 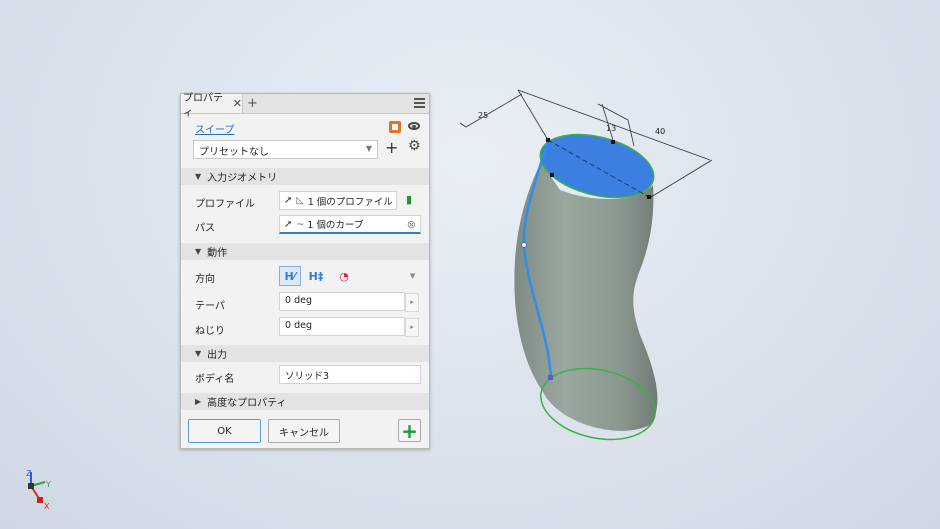 I want to click on add-preset-button: +, so click(x=391, y=147).